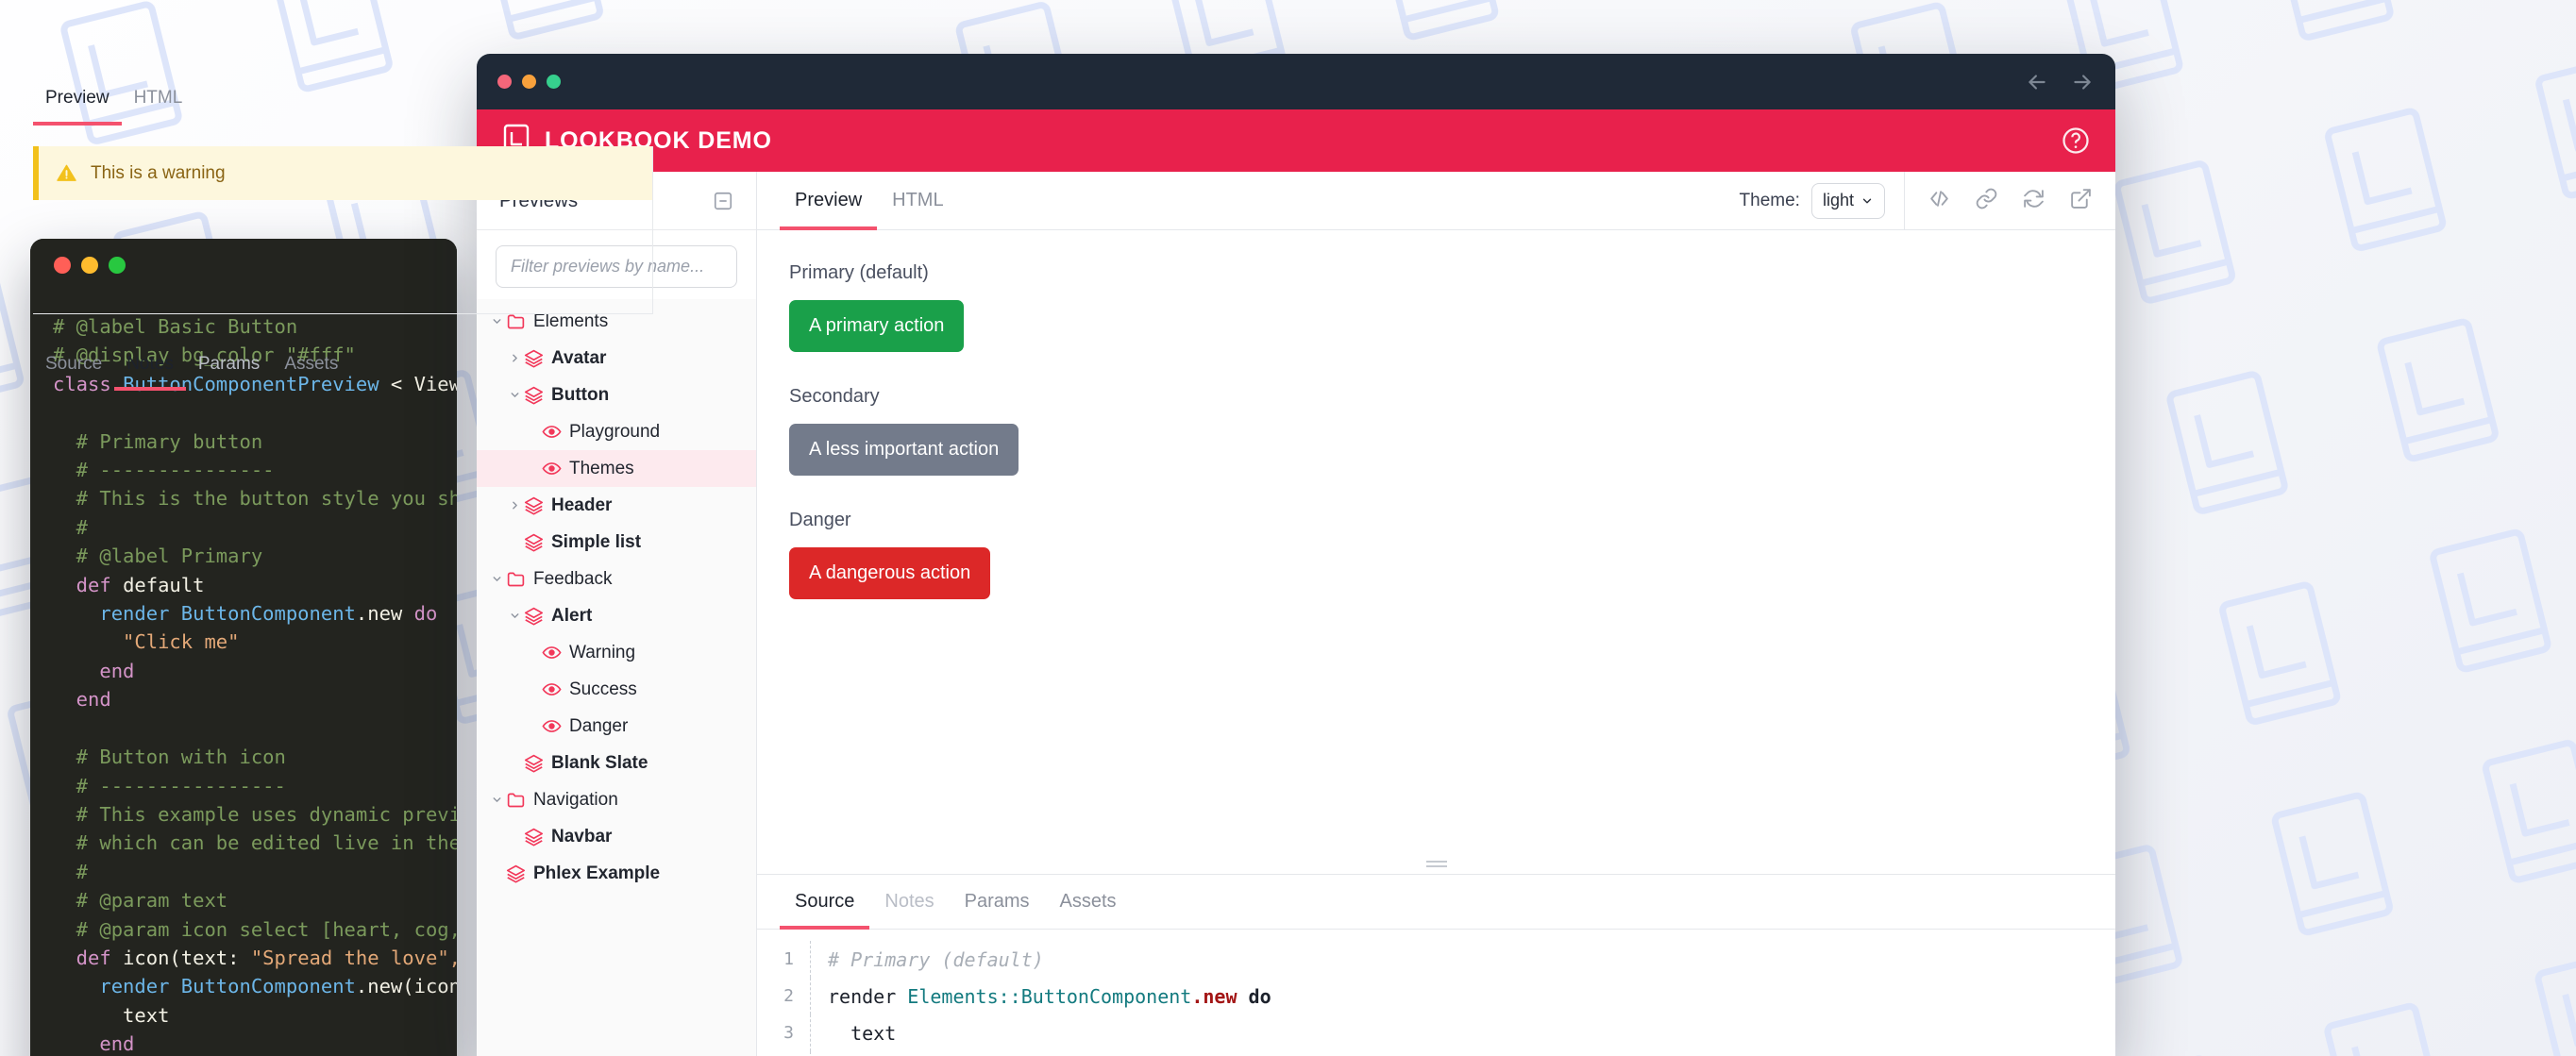  I want to click on mobile-inspector-tab-label: Params, so click(229, 363).